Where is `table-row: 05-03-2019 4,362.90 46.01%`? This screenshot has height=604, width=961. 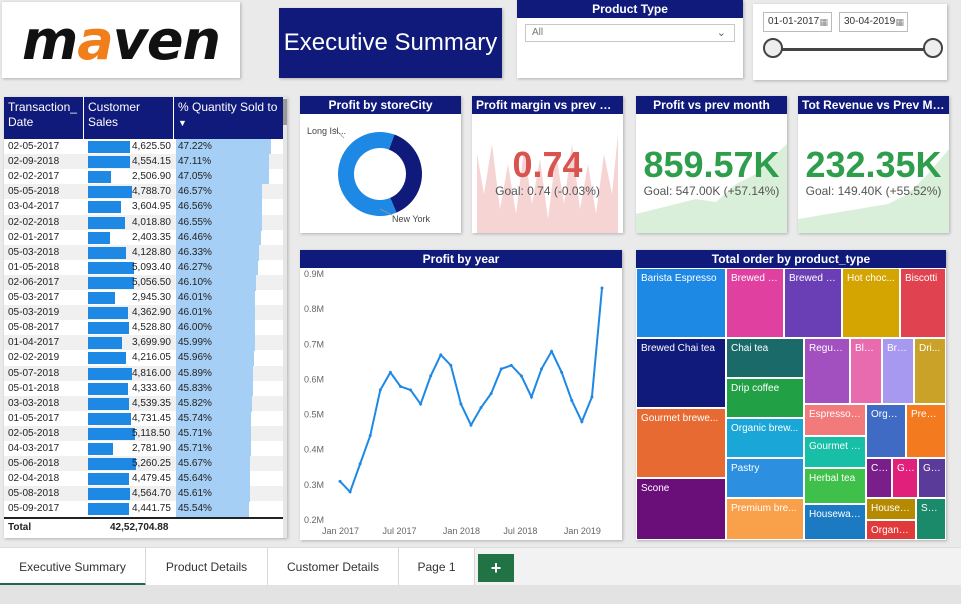
table-row: 05-03-2019 4,362.90 46.01% is located at coordinates (143, 313).